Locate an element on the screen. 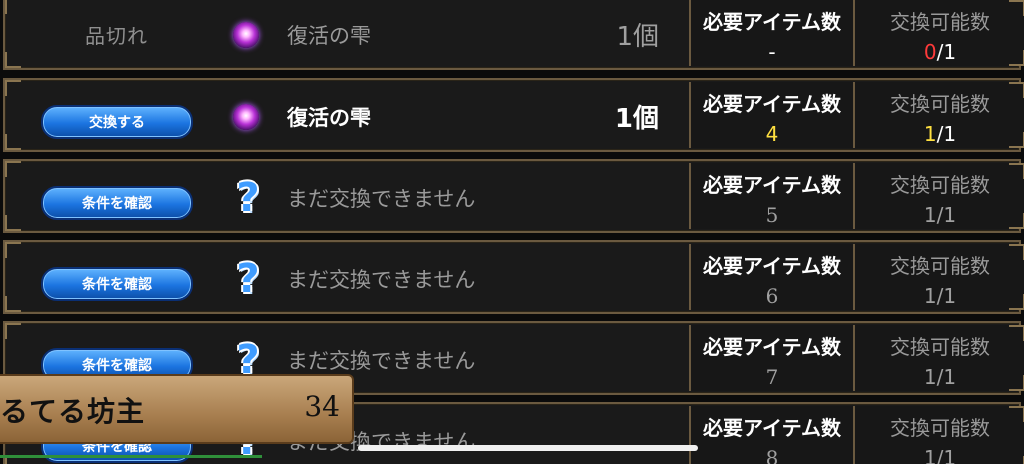 This screenshot has height=464, width=1024. required-items-cell: 必要アイテム数 6 is located at coordinates (771, 277).